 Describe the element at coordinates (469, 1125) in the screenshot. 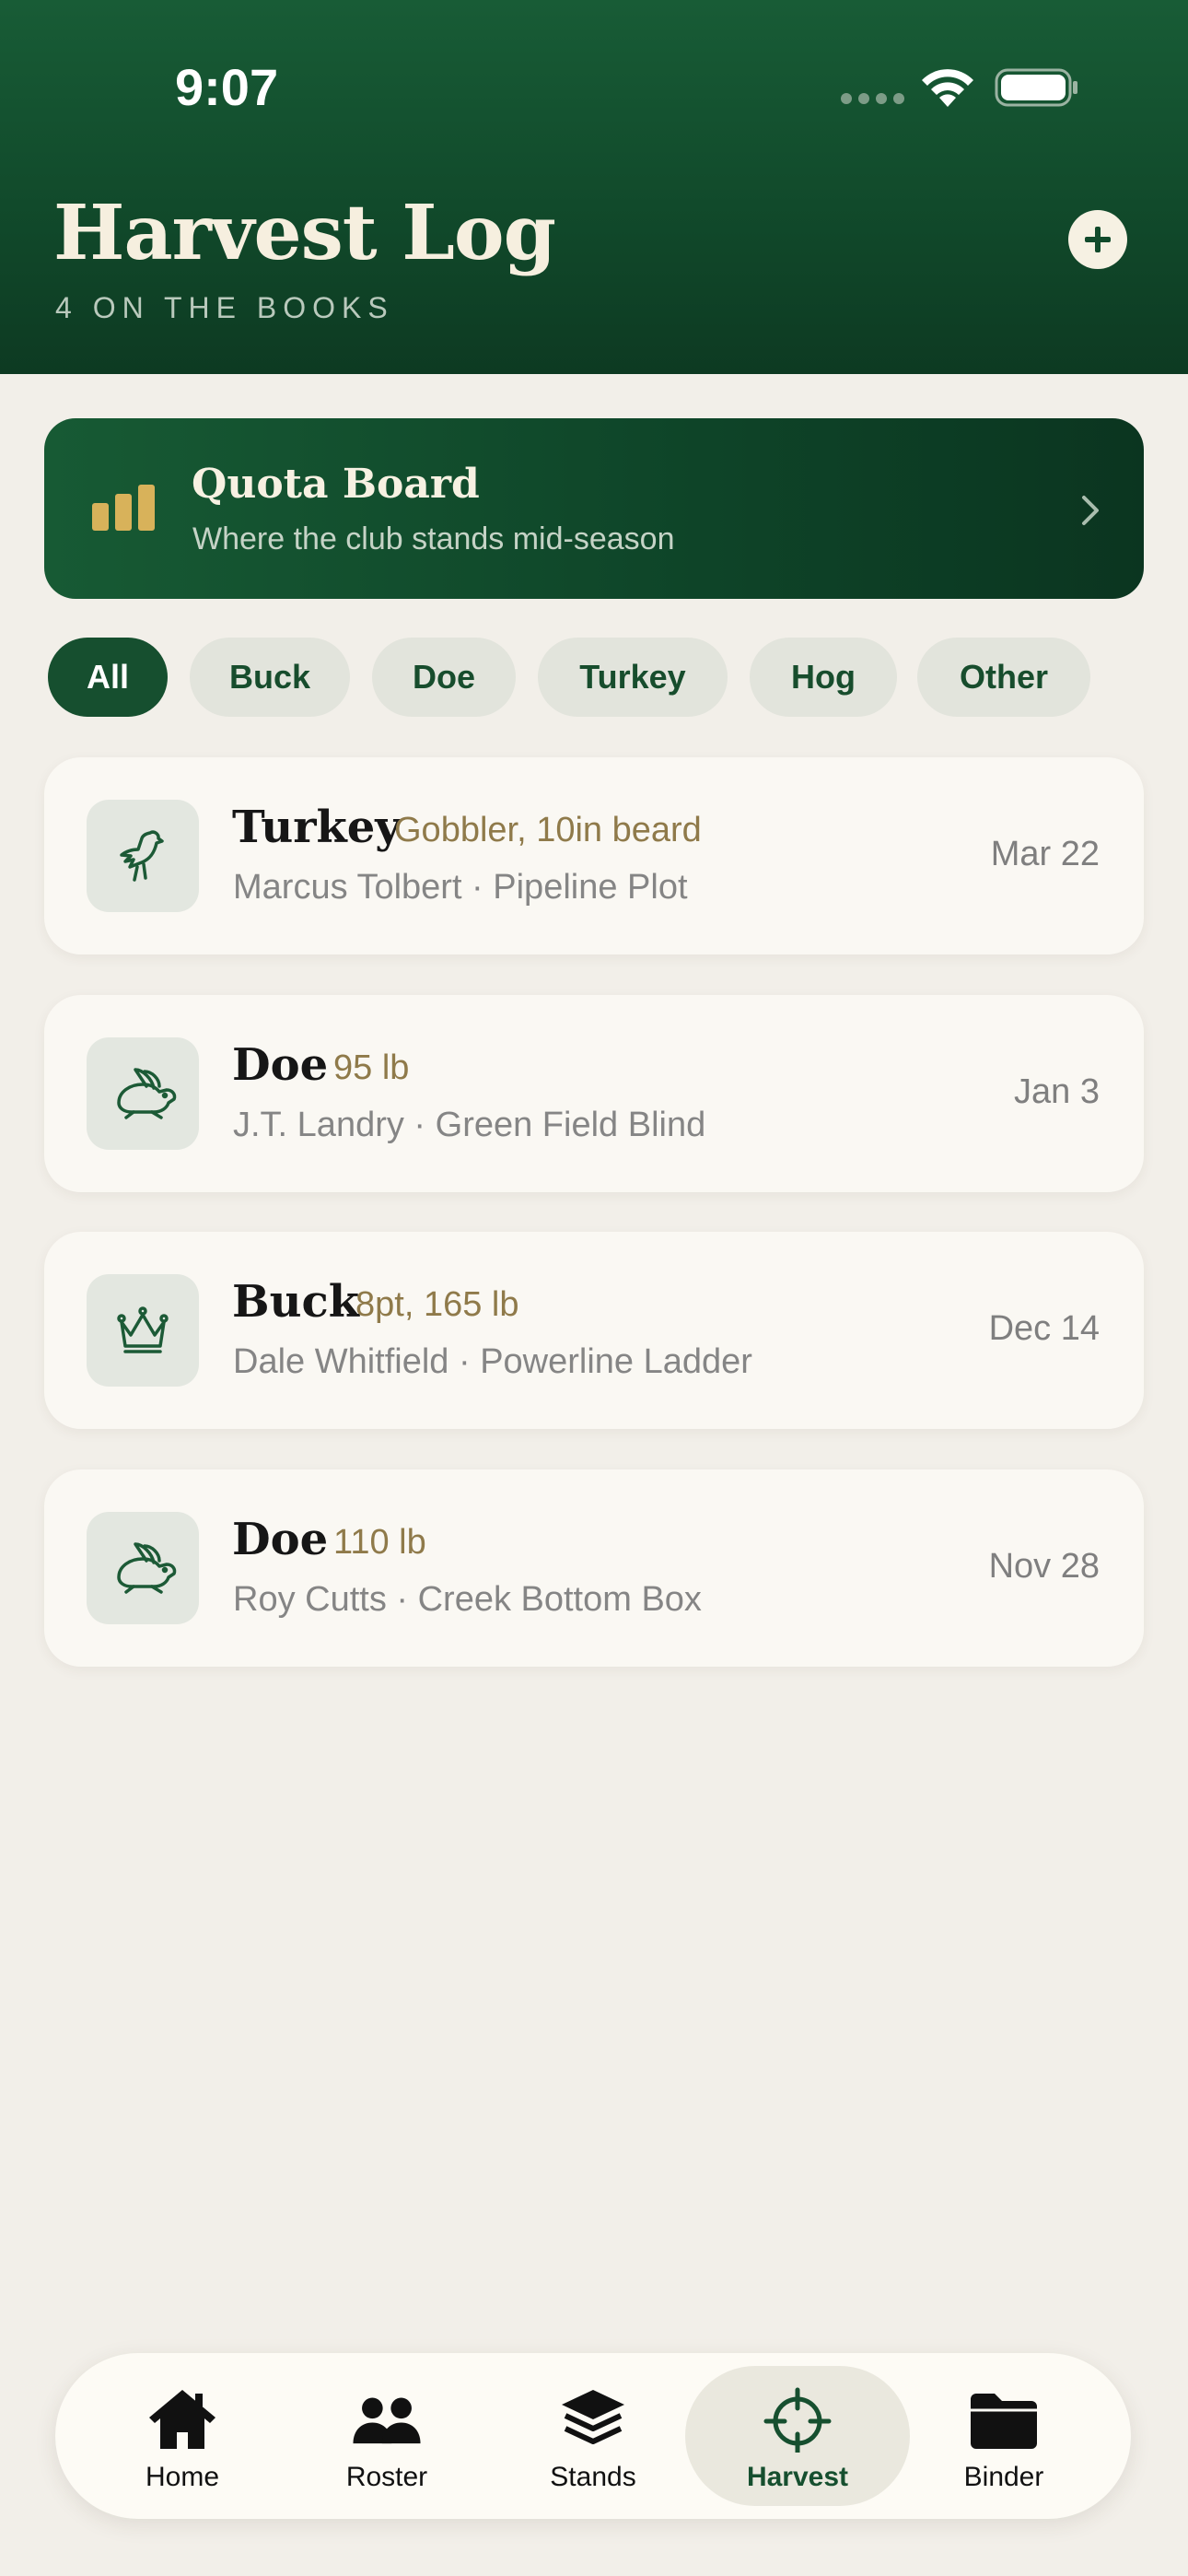

I see `harvest-meta: J.T. Landry · Green Field Blind` at that location.